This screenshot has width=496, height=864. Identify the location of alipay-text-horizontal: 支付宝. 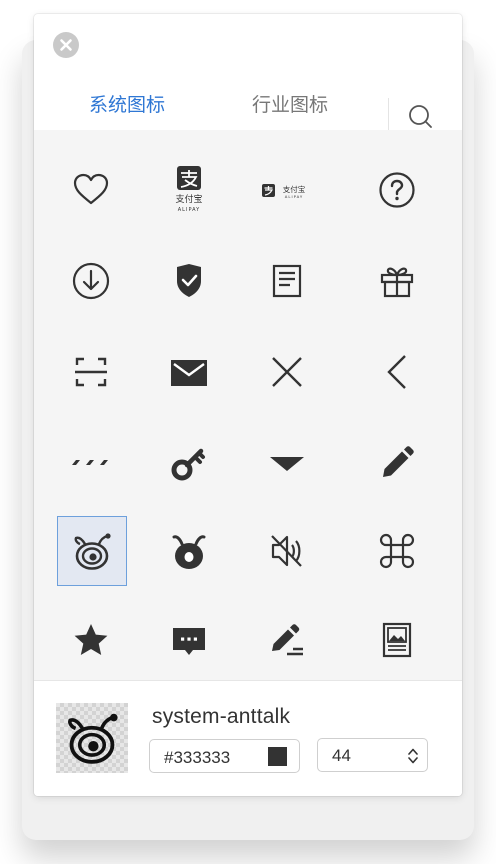
(294, 189).